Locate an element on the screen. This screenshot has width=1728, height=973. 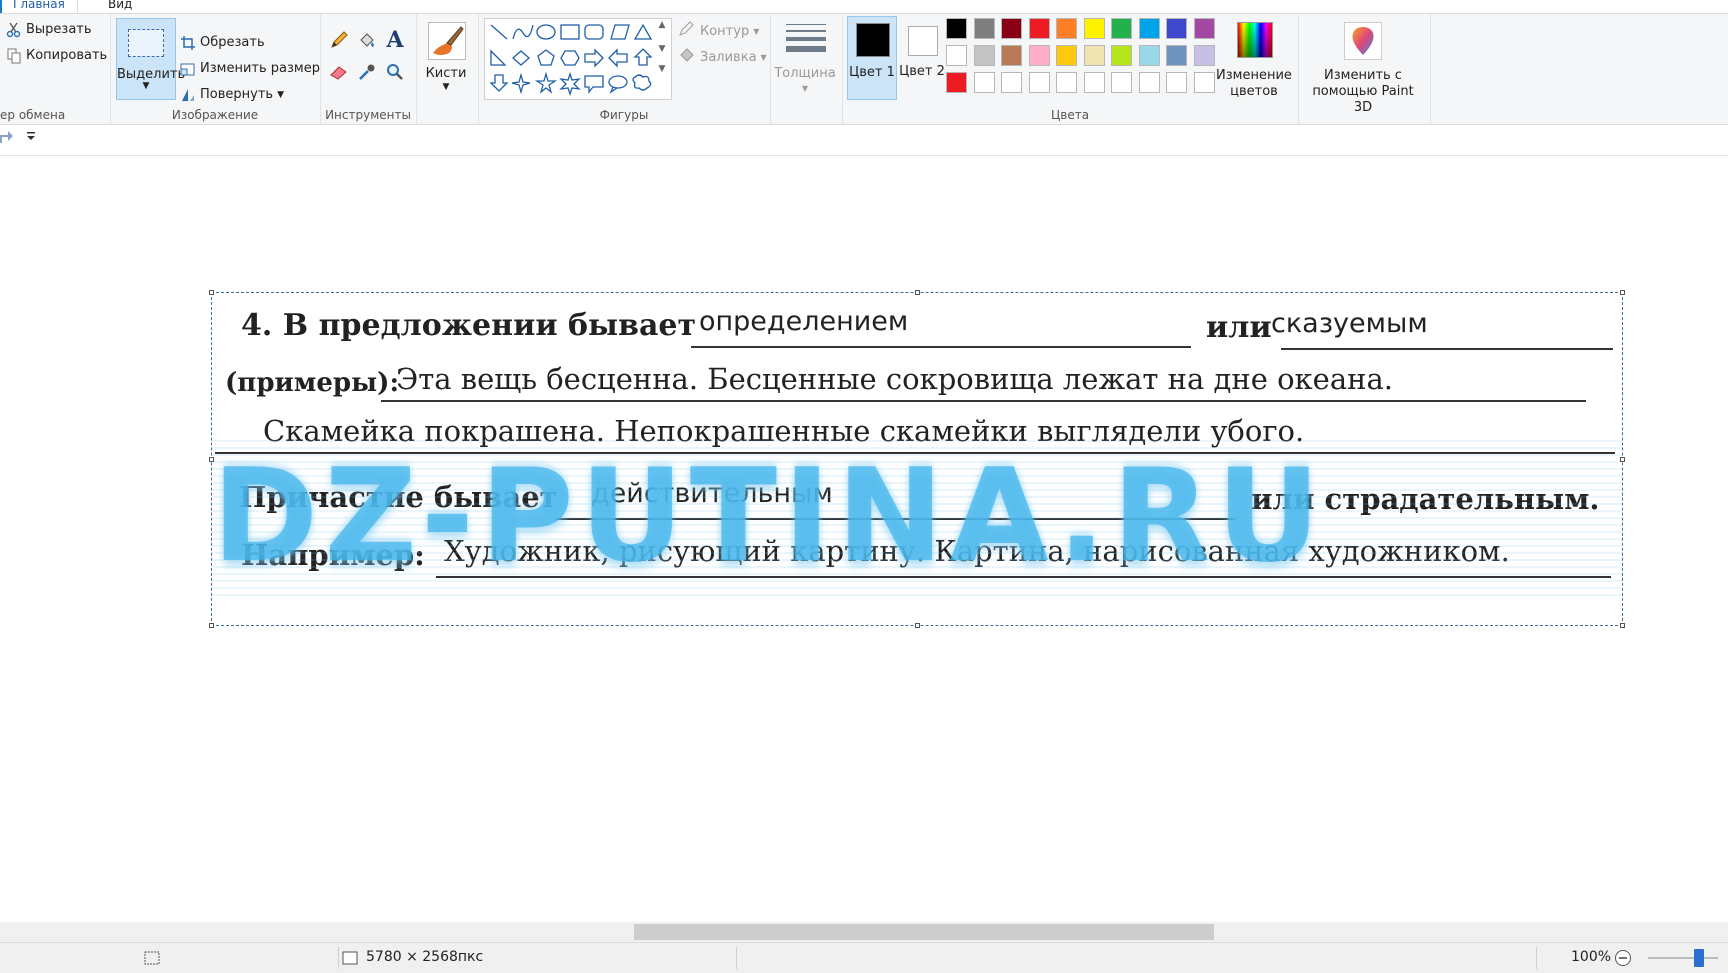
thickness-button: Толщина ▼ is located at coordinates (805, 59).